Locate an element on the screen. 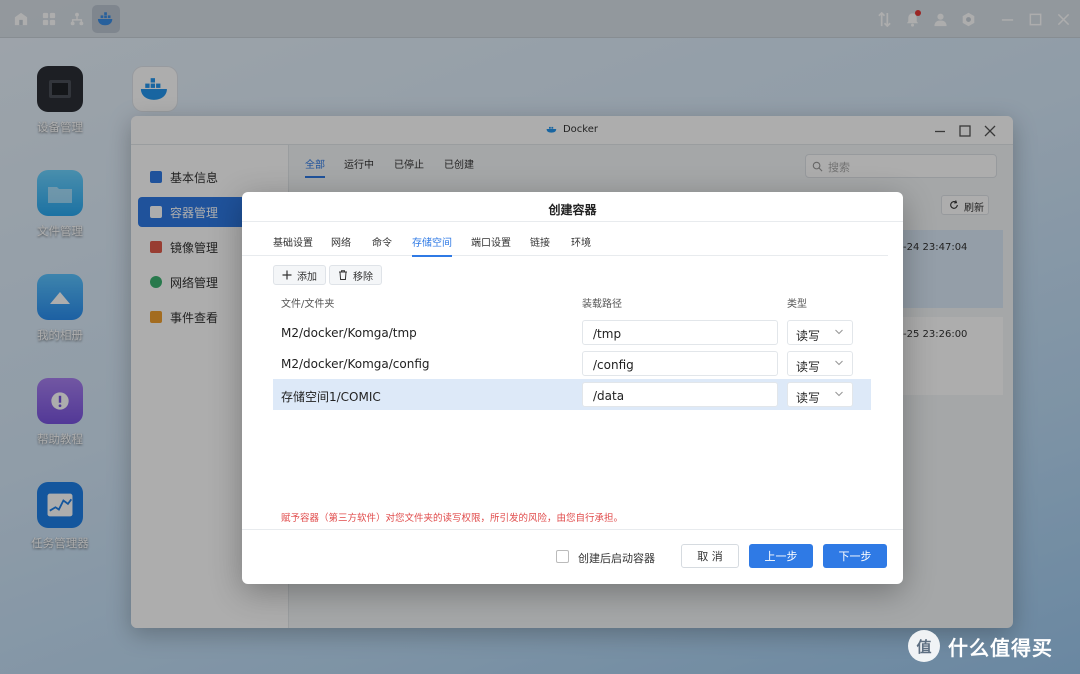 This screenshot has width=1080, height=674. mount-path-input: /config is located at coordinates (680, 363).